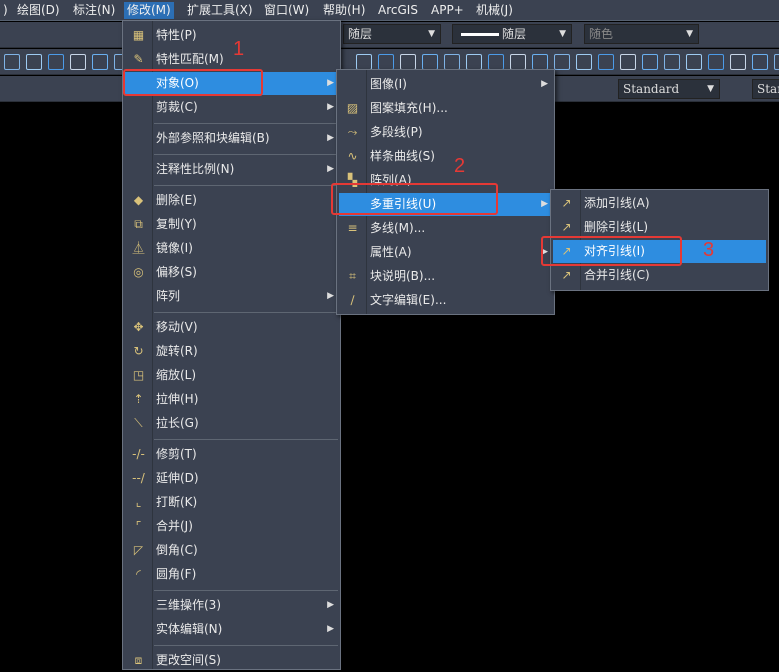 This screenshot has height=672, width=779. Describe the element at coordinates (220, 10) in the screenshot. I see `menu-4: 扩展工具(X)` at that location.